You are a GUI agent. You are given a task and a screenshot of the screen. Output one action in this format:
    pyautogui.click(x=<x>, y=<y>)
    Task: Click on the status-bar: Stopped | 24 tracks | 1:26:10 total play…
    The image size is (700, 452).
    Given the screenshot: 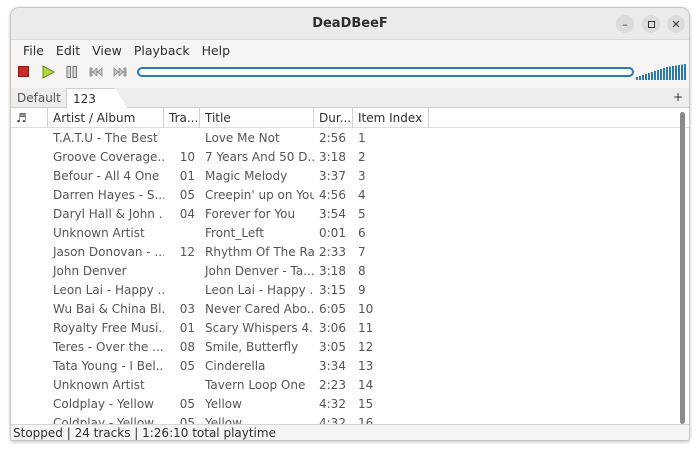 What is the action you would take?
    pyautogui.click(x=350, y=432)
    